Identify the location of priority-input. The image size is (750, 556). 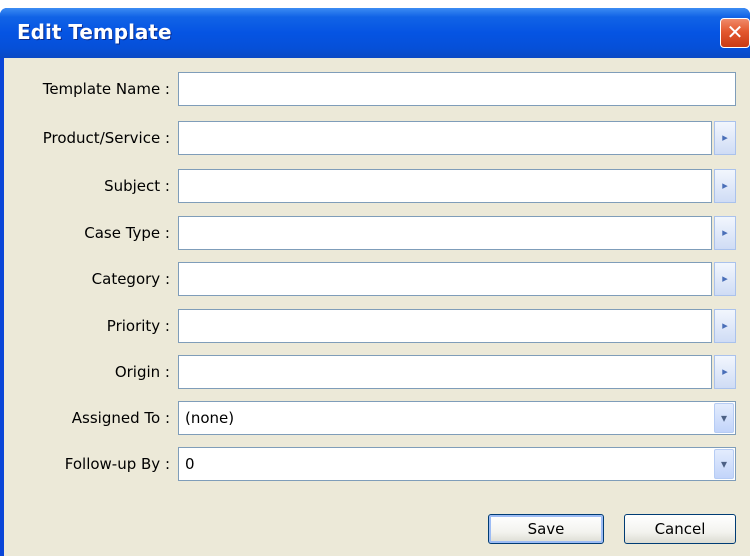
(445, 326).